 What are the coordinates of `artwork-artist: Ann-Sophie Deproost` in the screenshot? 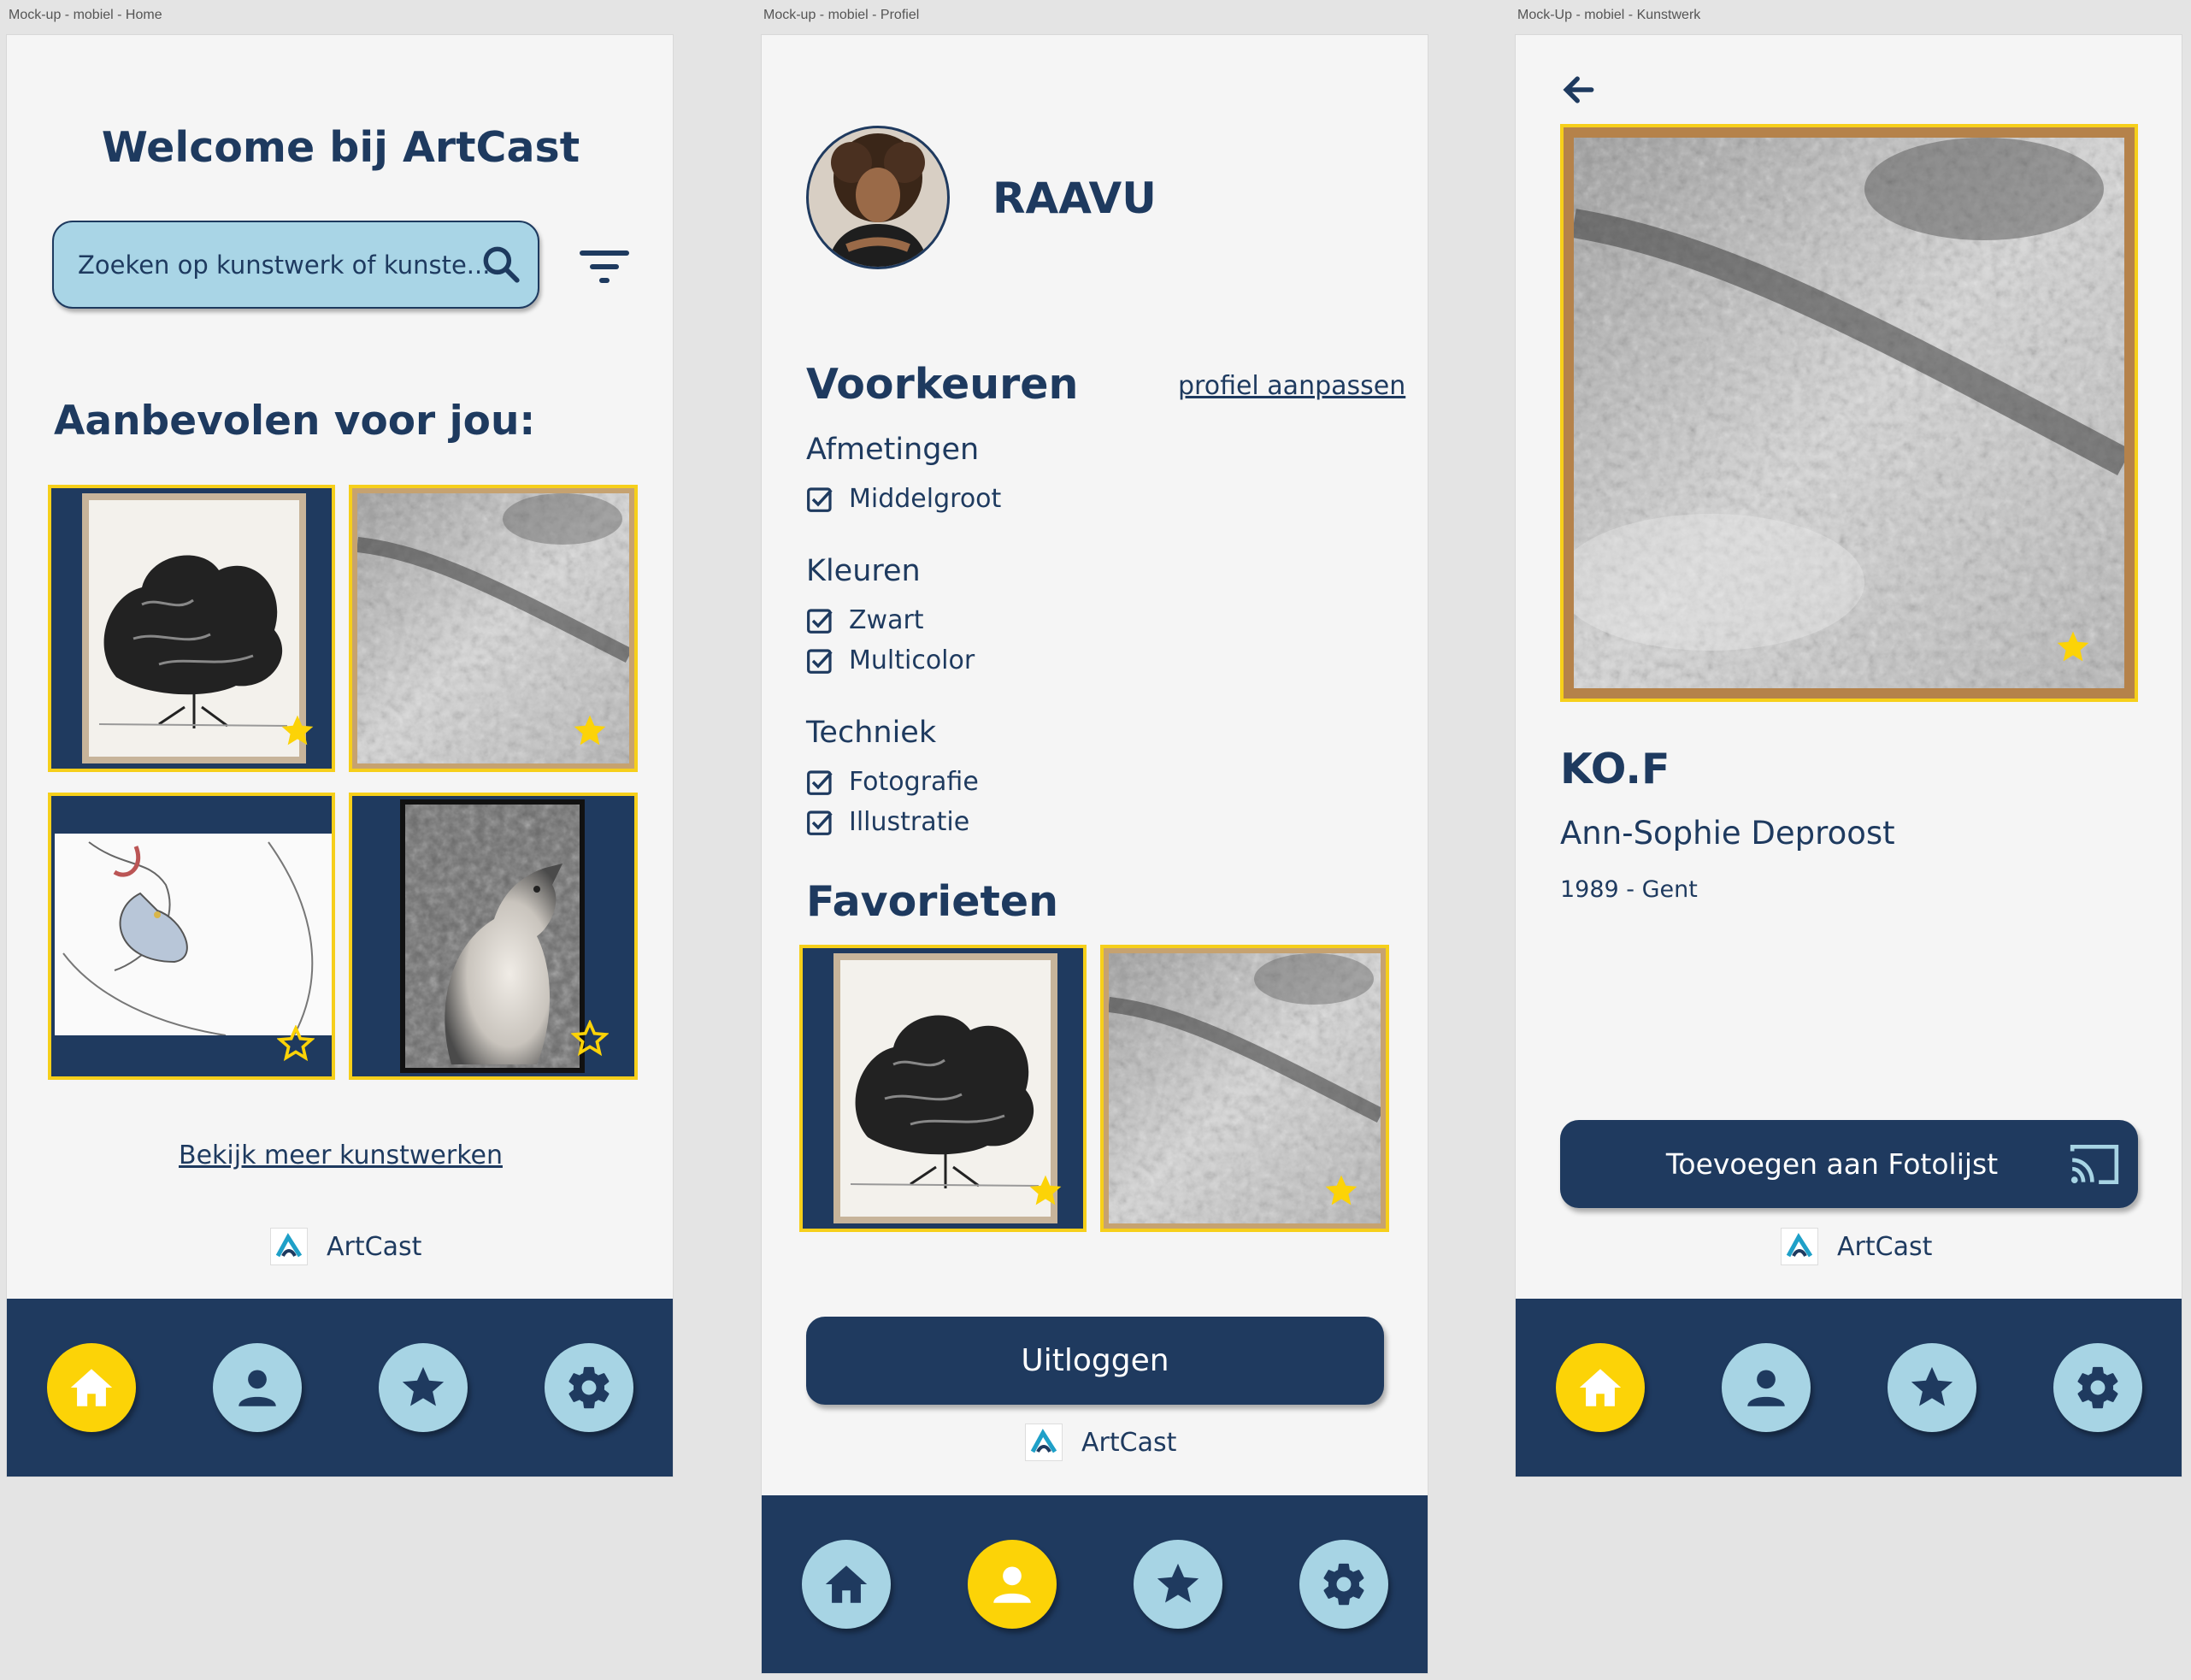 It's located at (1727, 833).